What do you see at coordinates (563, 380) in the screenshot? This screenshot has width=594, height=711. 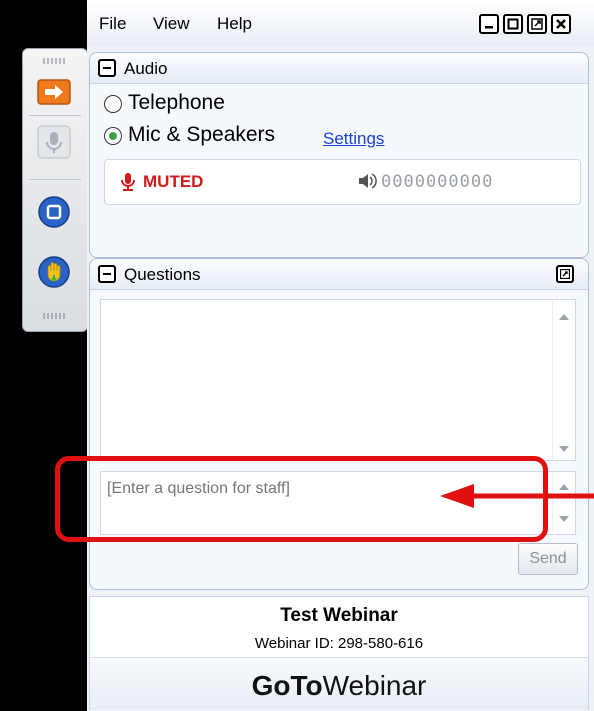 I see `questions-log-scrollbar` at bounding box center [563, 380].